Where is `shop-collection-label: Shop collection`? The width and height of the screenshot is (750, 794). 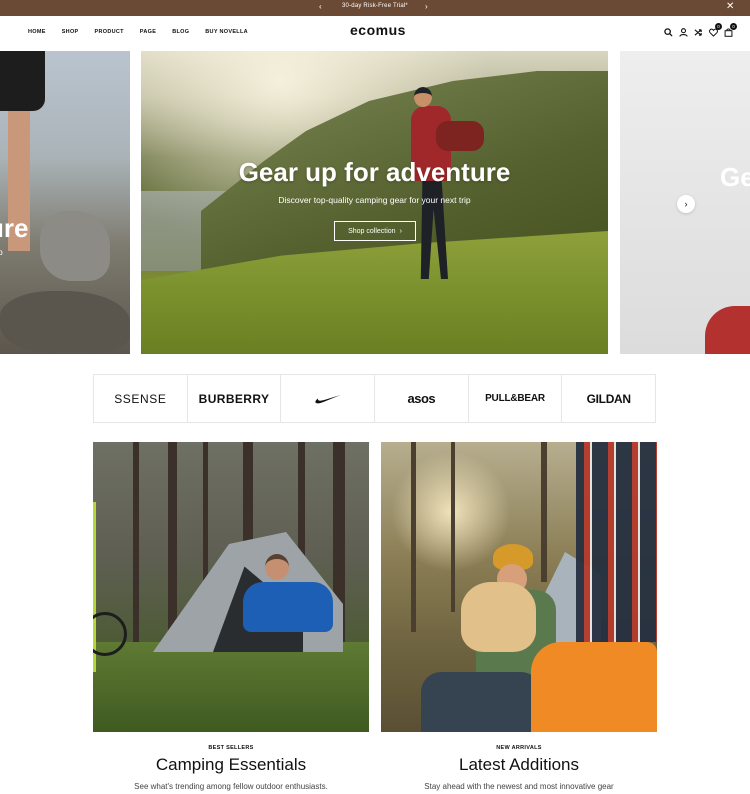 shop-collection-label: Shop collection is located at coordinates (372, 231).